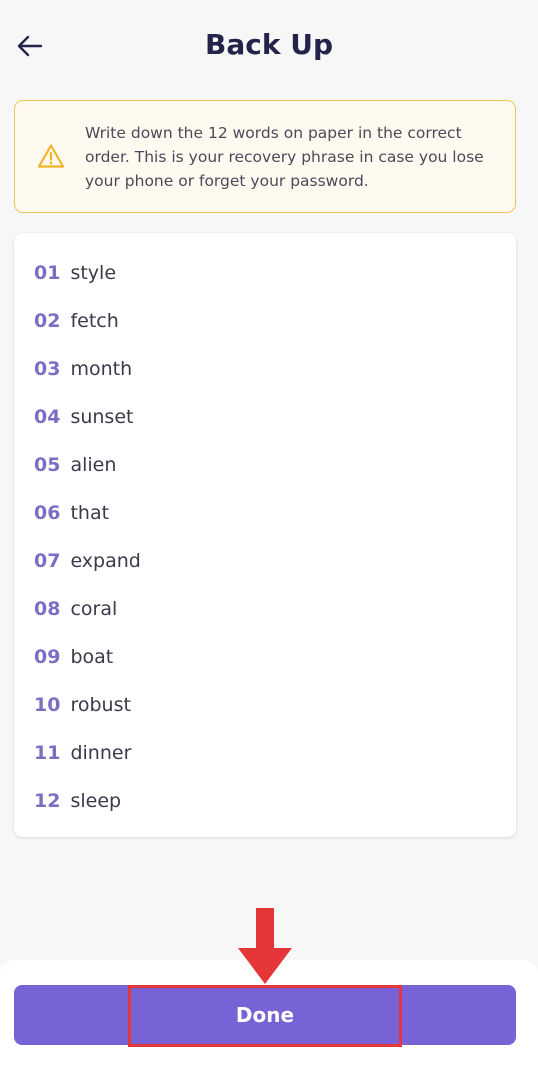  Describe the element at coordinates (265, 946) in the screenshot. I see `arrow-down-icon` at that location.